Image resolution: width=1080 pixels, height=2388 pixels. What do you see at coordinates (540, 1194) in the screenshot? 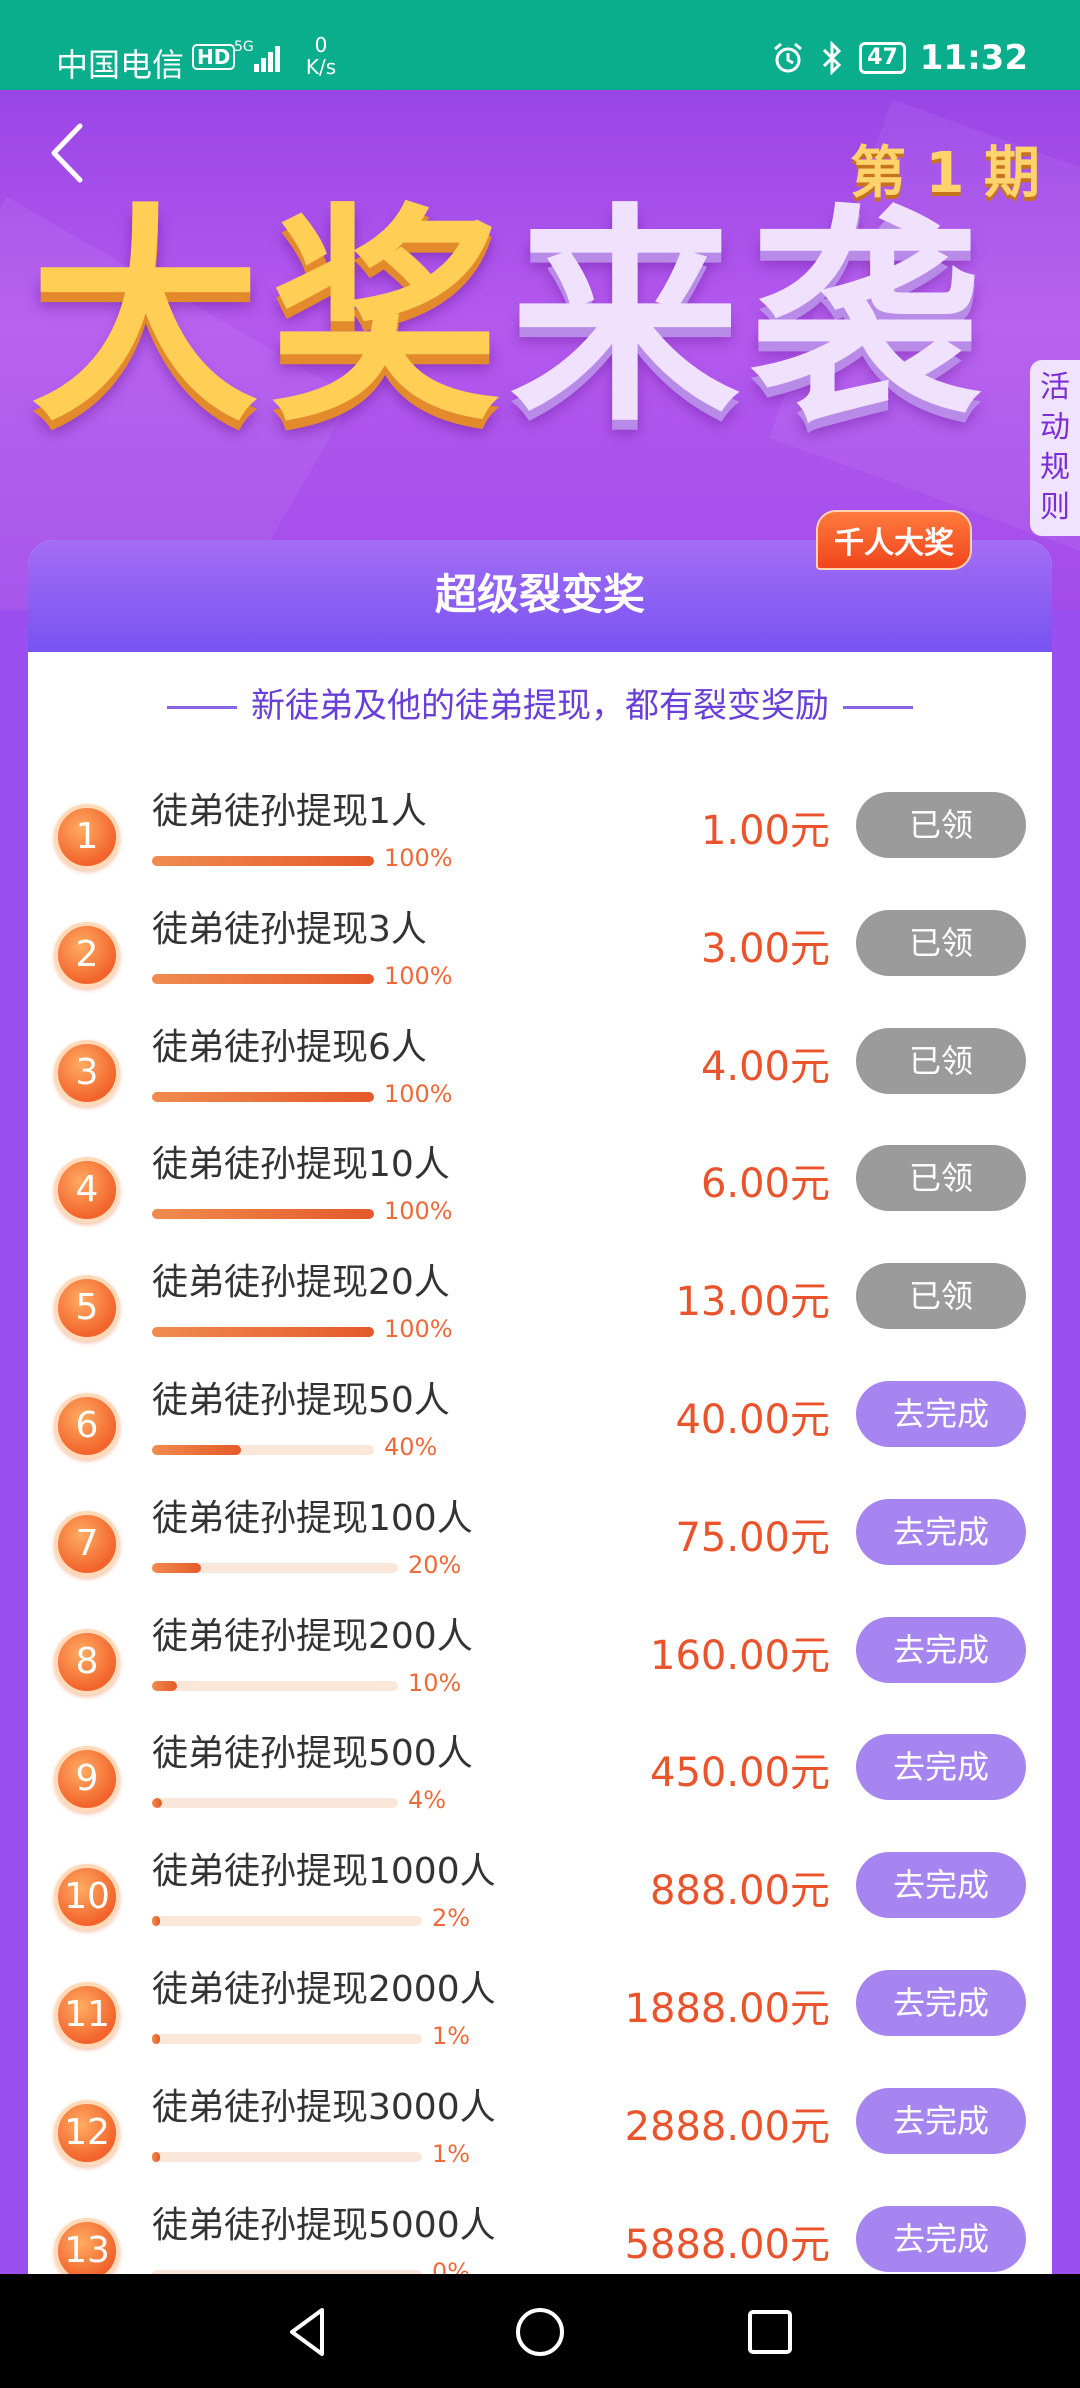
I see `task-row: 4 徒弟徒孙提现10人 100% 6.00元 已领` at bounding box center [540, 1194].